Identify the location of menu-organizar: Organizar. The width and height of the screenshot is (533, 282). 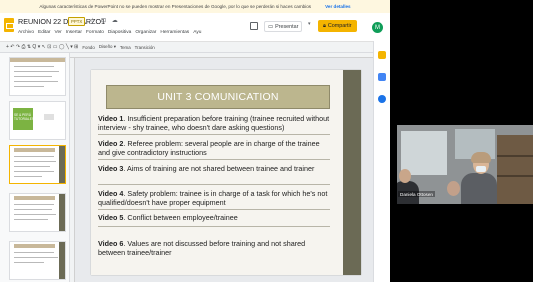
(145, 32).